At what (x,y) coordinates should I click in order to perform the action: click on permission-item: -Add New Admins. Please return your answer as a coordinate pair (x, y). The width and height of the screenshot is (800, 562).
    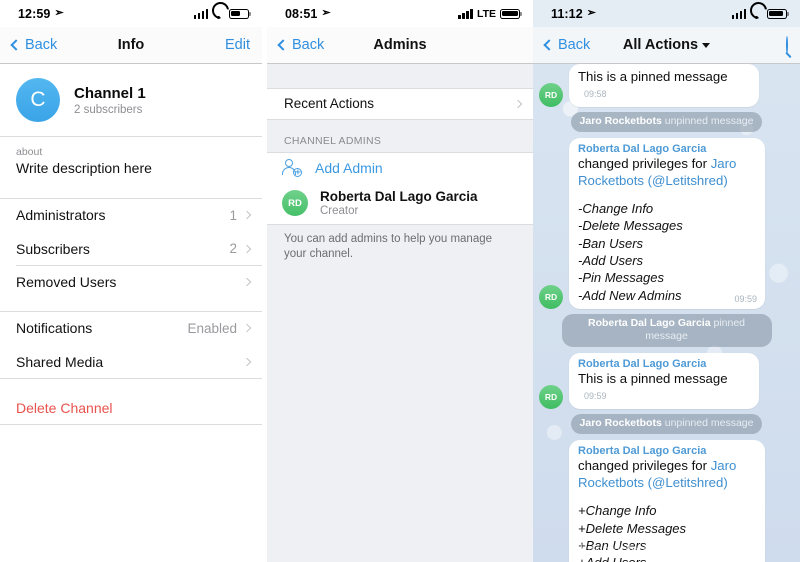
    Looking at the image, I should click on (630, 295).